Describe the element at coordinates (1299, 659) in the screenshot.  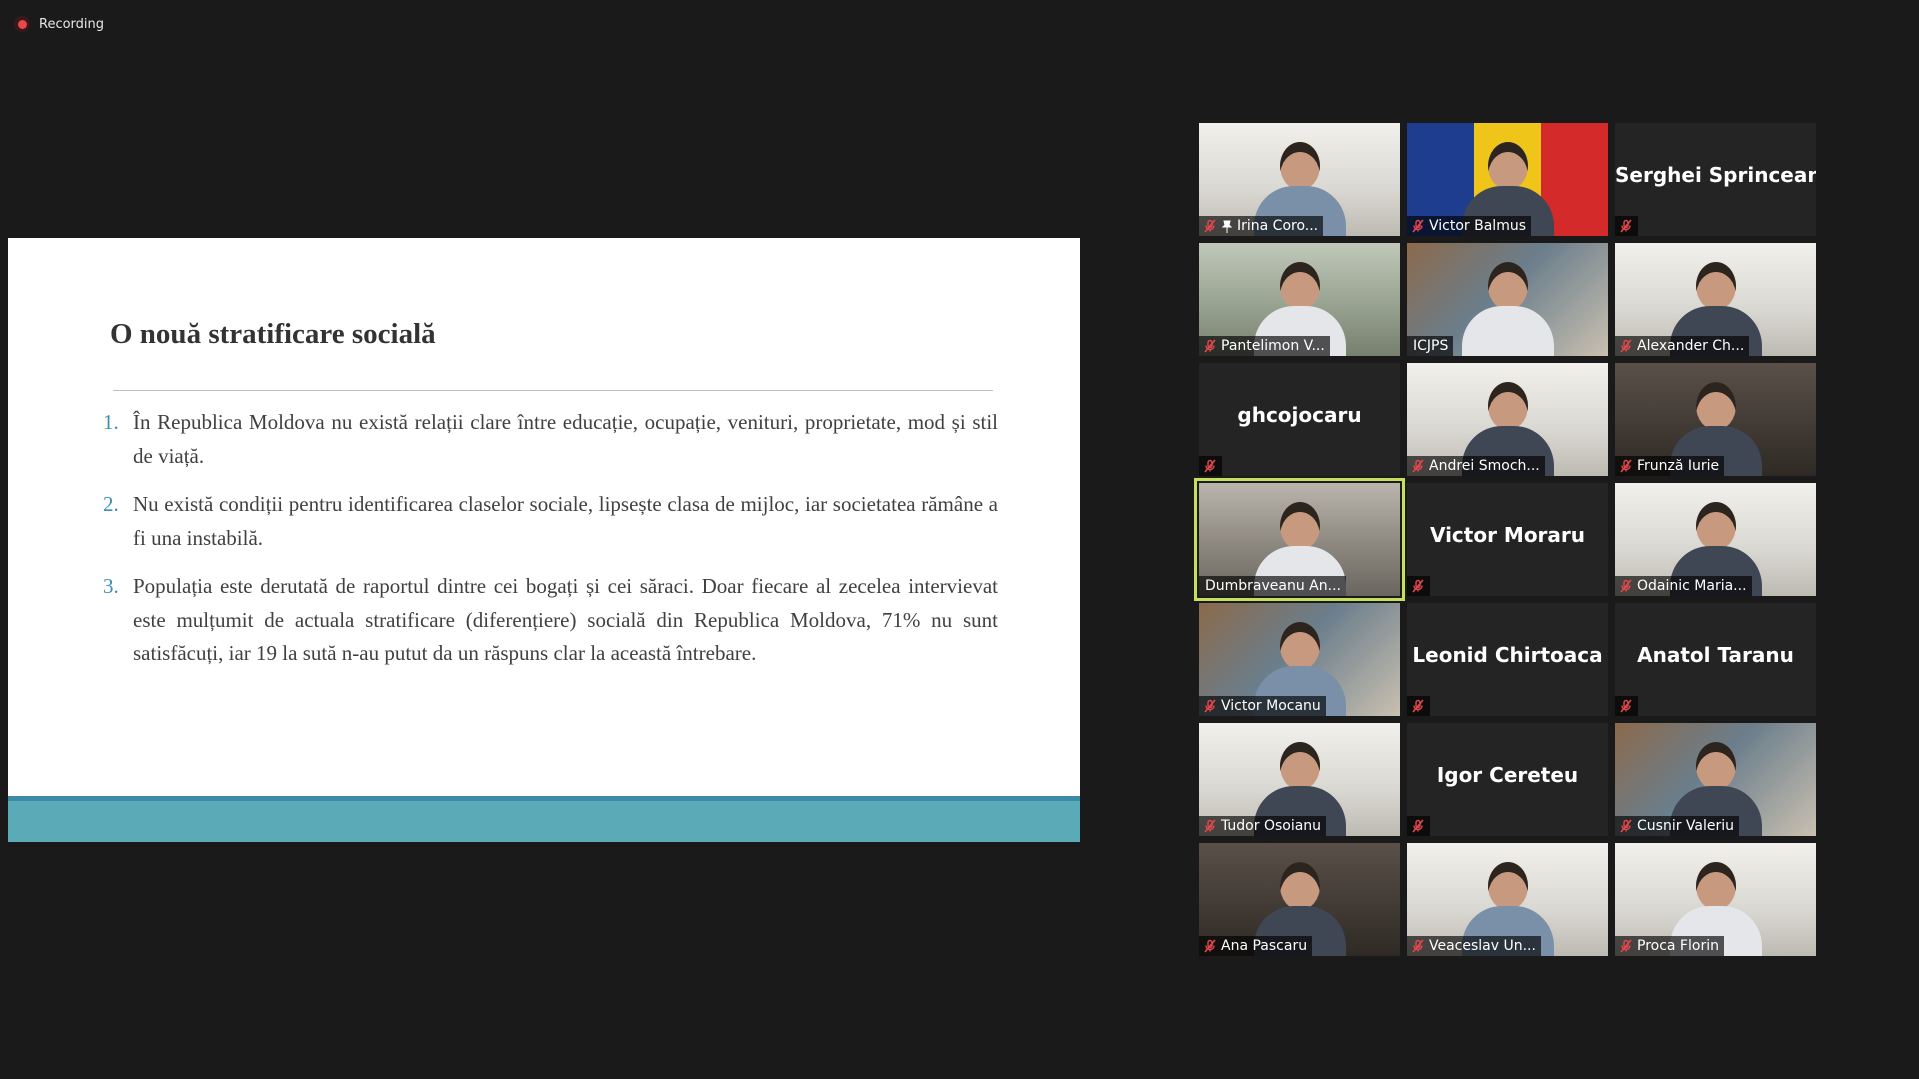
I see `participant-tile: Victor Mocanu` at that location.